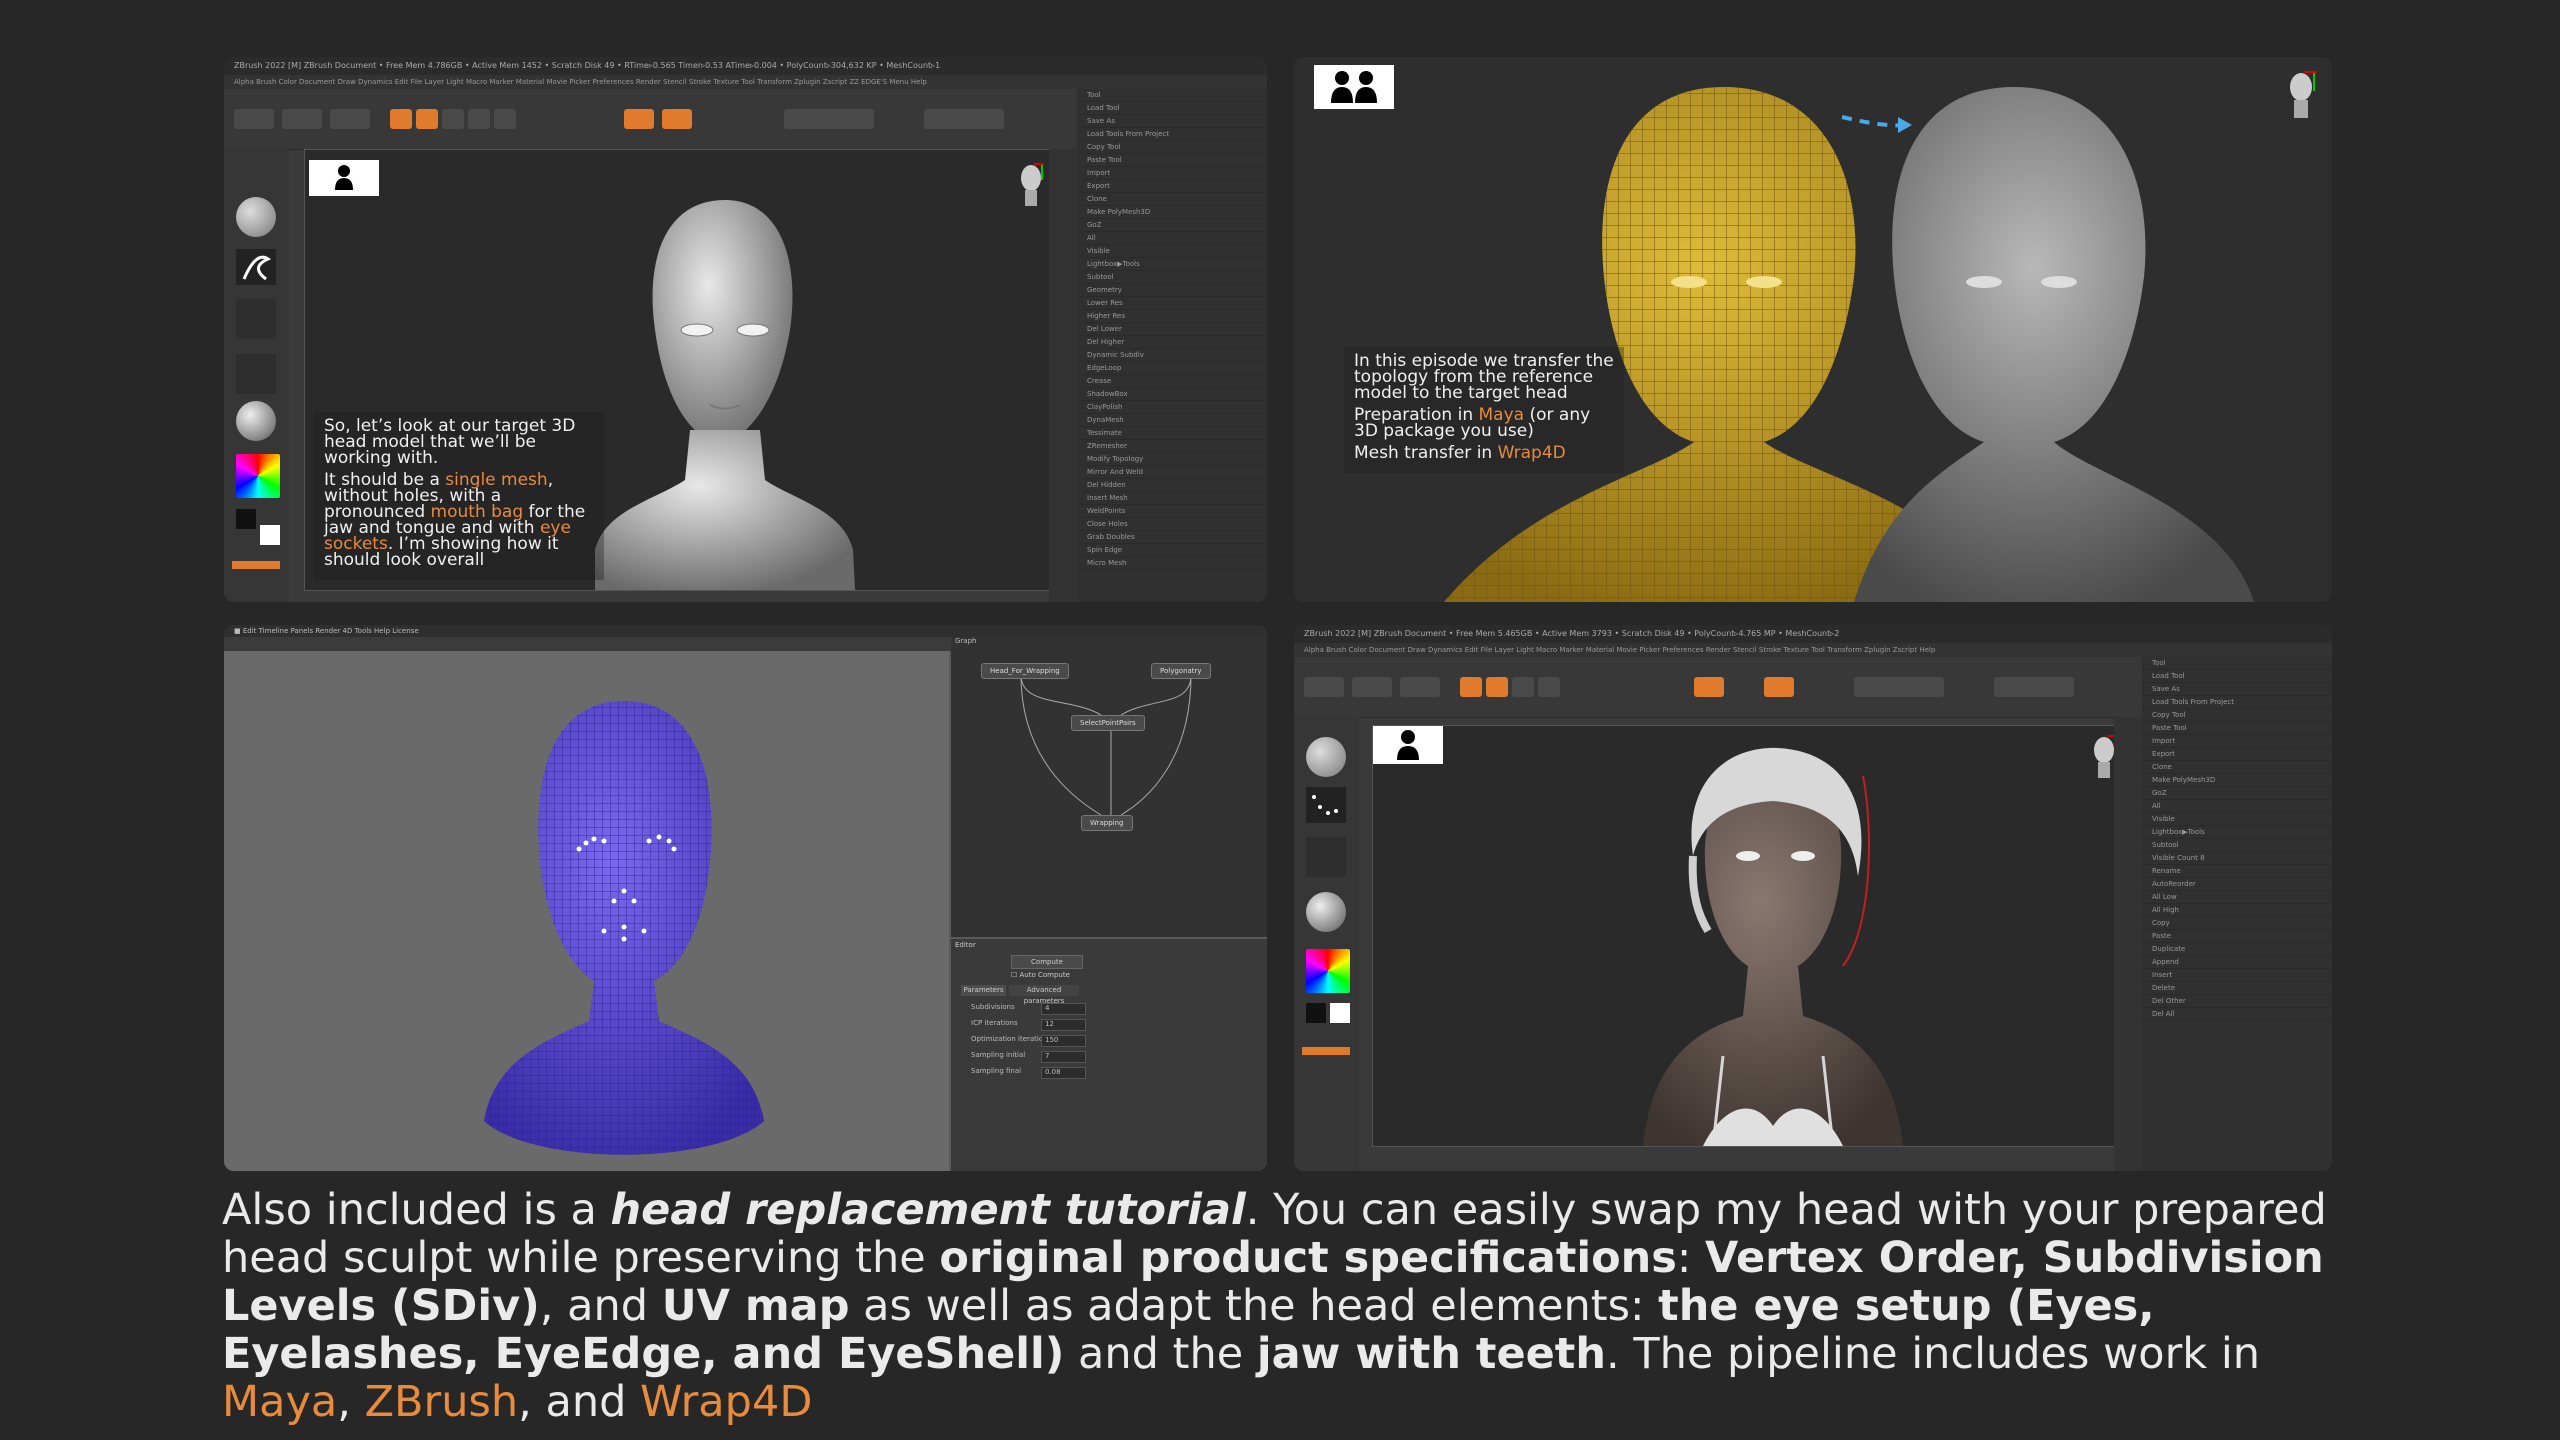 The width and height of the screenshot is (2560, 1440). What do you see at coordinates (2237, 1014) in the screenshot?
I see `tool-palette-item: Del All` at bounding box center [2237, 1014].